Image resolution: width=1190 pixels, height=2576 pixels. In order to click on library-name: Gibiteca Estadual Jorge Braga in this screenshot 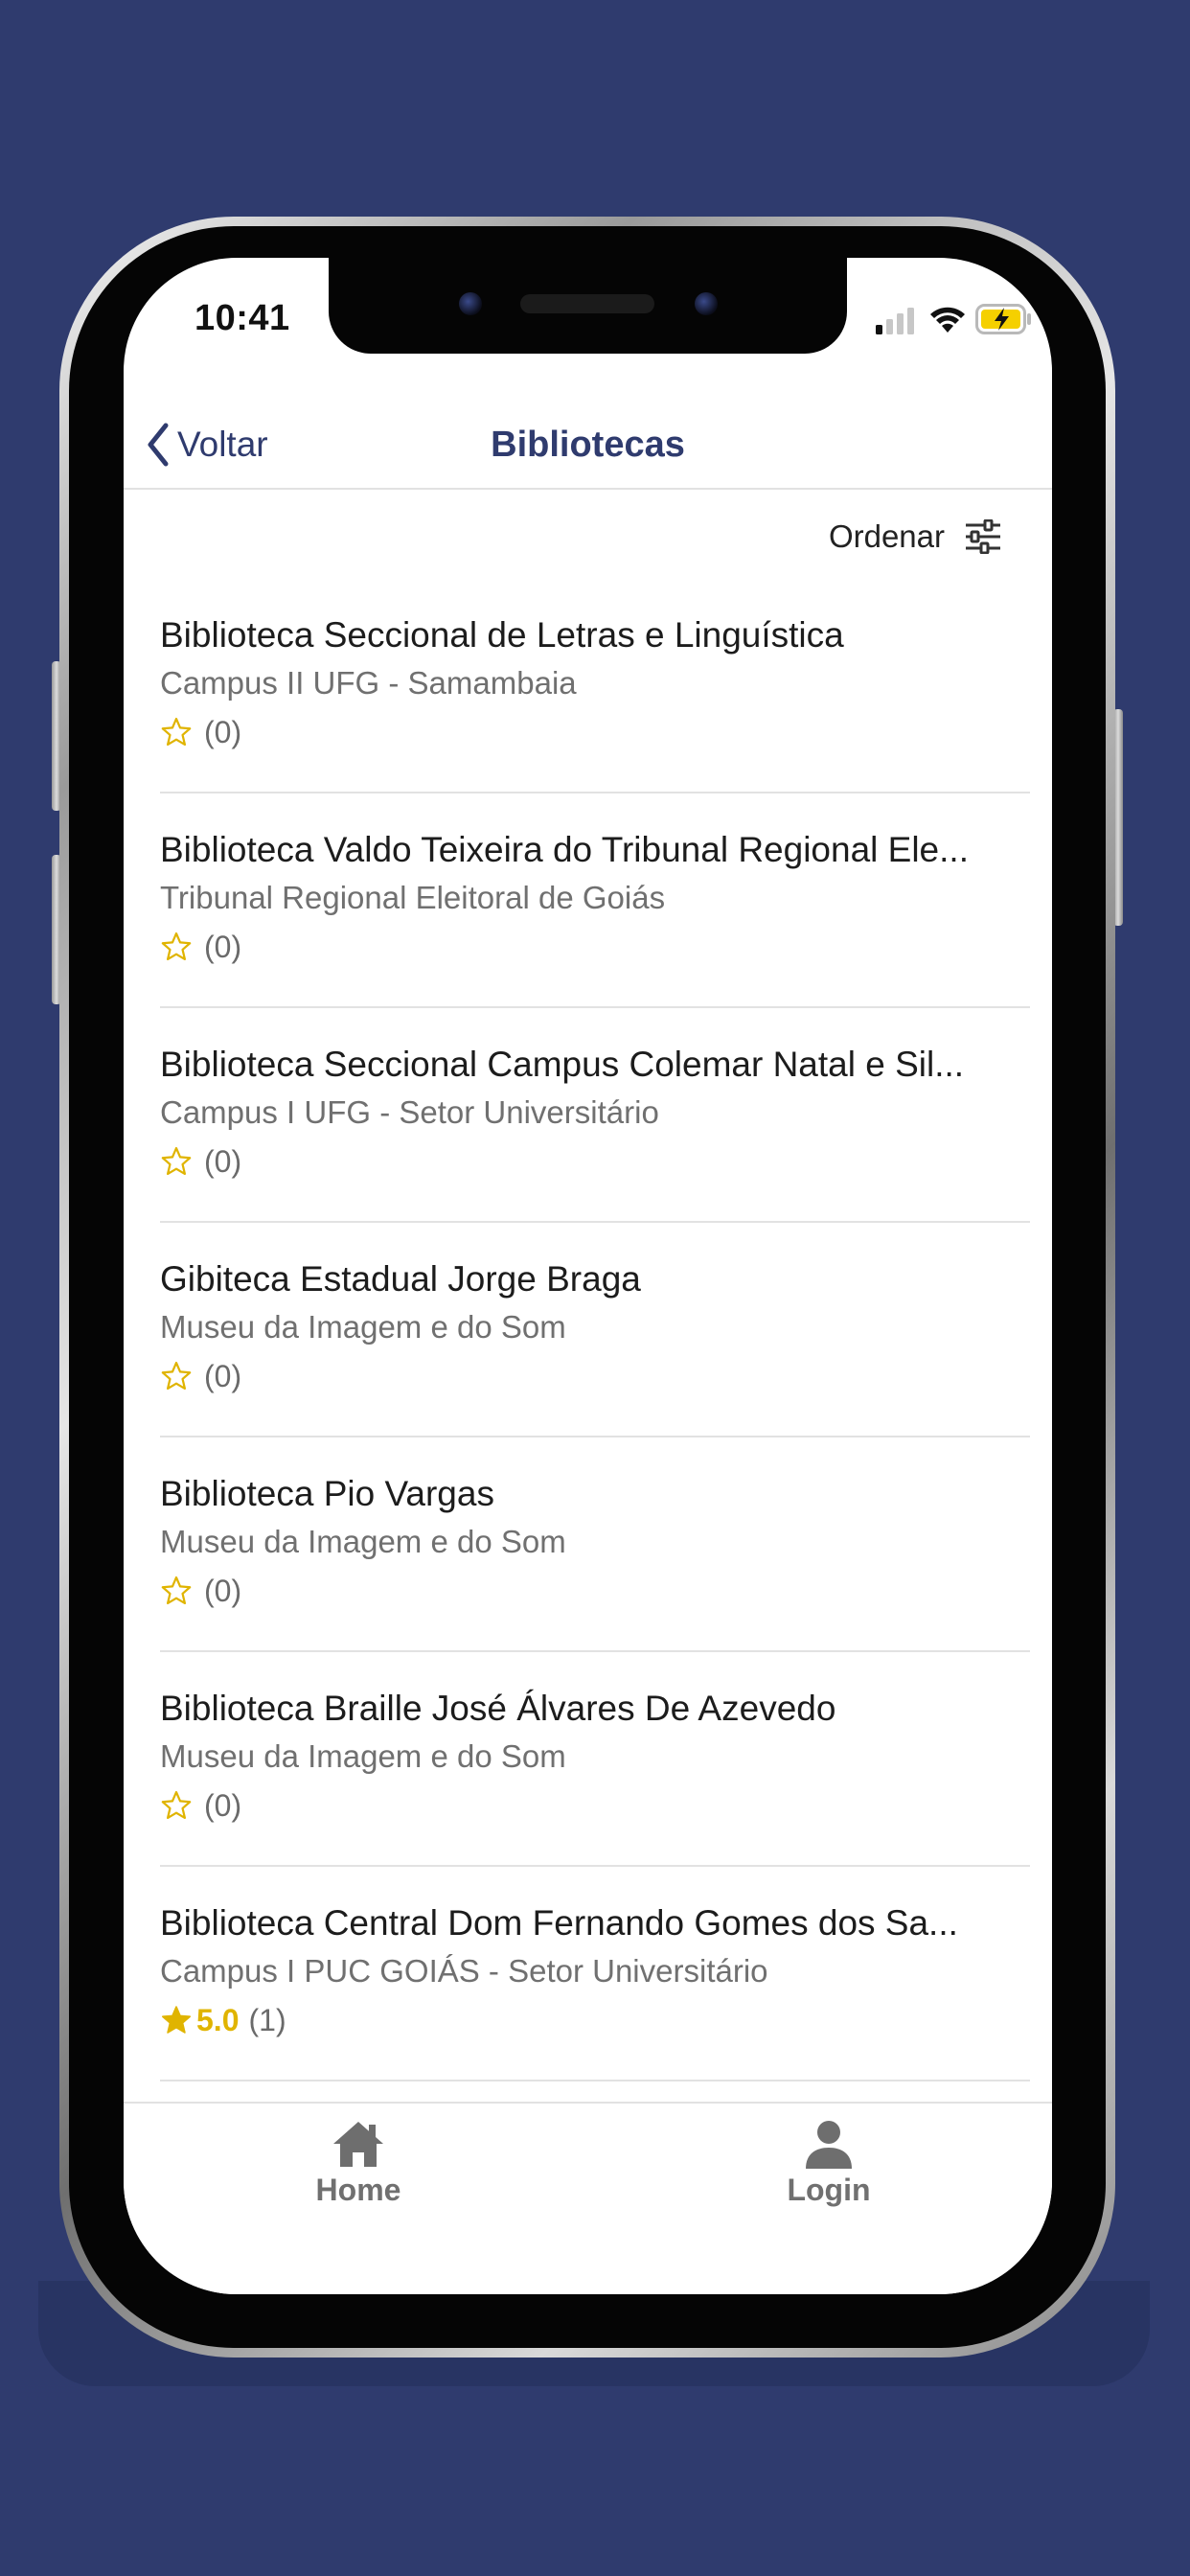, I will do `click(401, 1279)`.